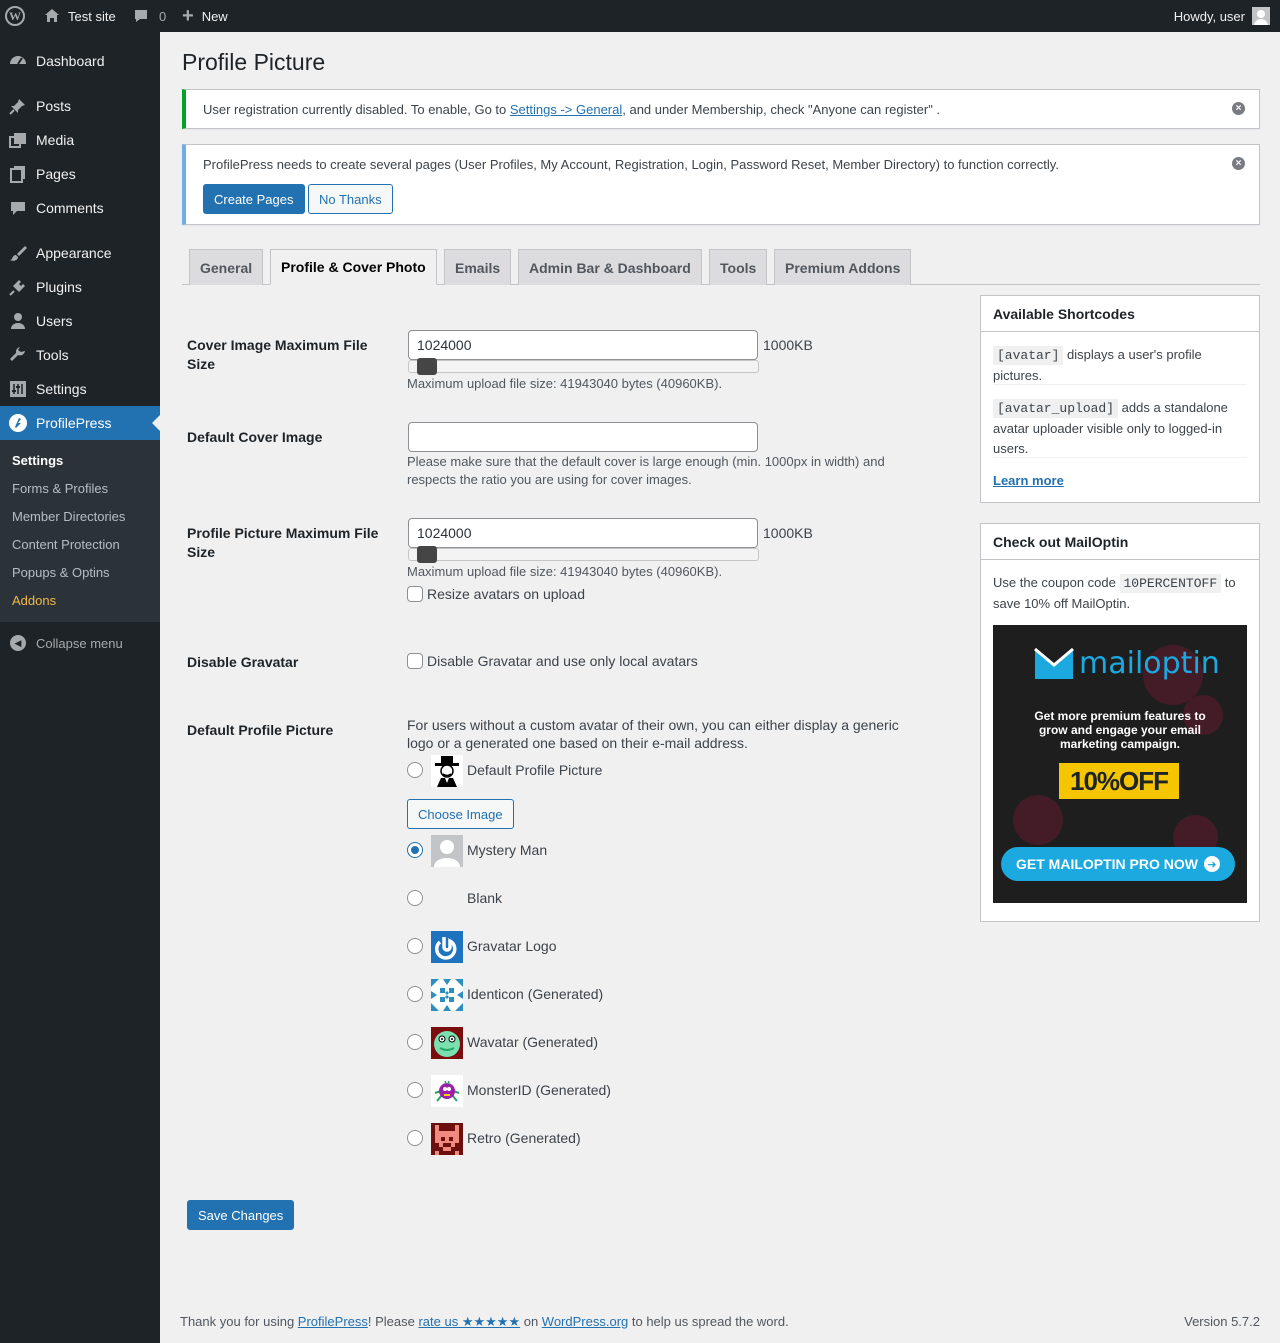 This screenshot has height=1343, width=1280. I want to click on submenu-member-directories: Member Directories, so click(68, 516).